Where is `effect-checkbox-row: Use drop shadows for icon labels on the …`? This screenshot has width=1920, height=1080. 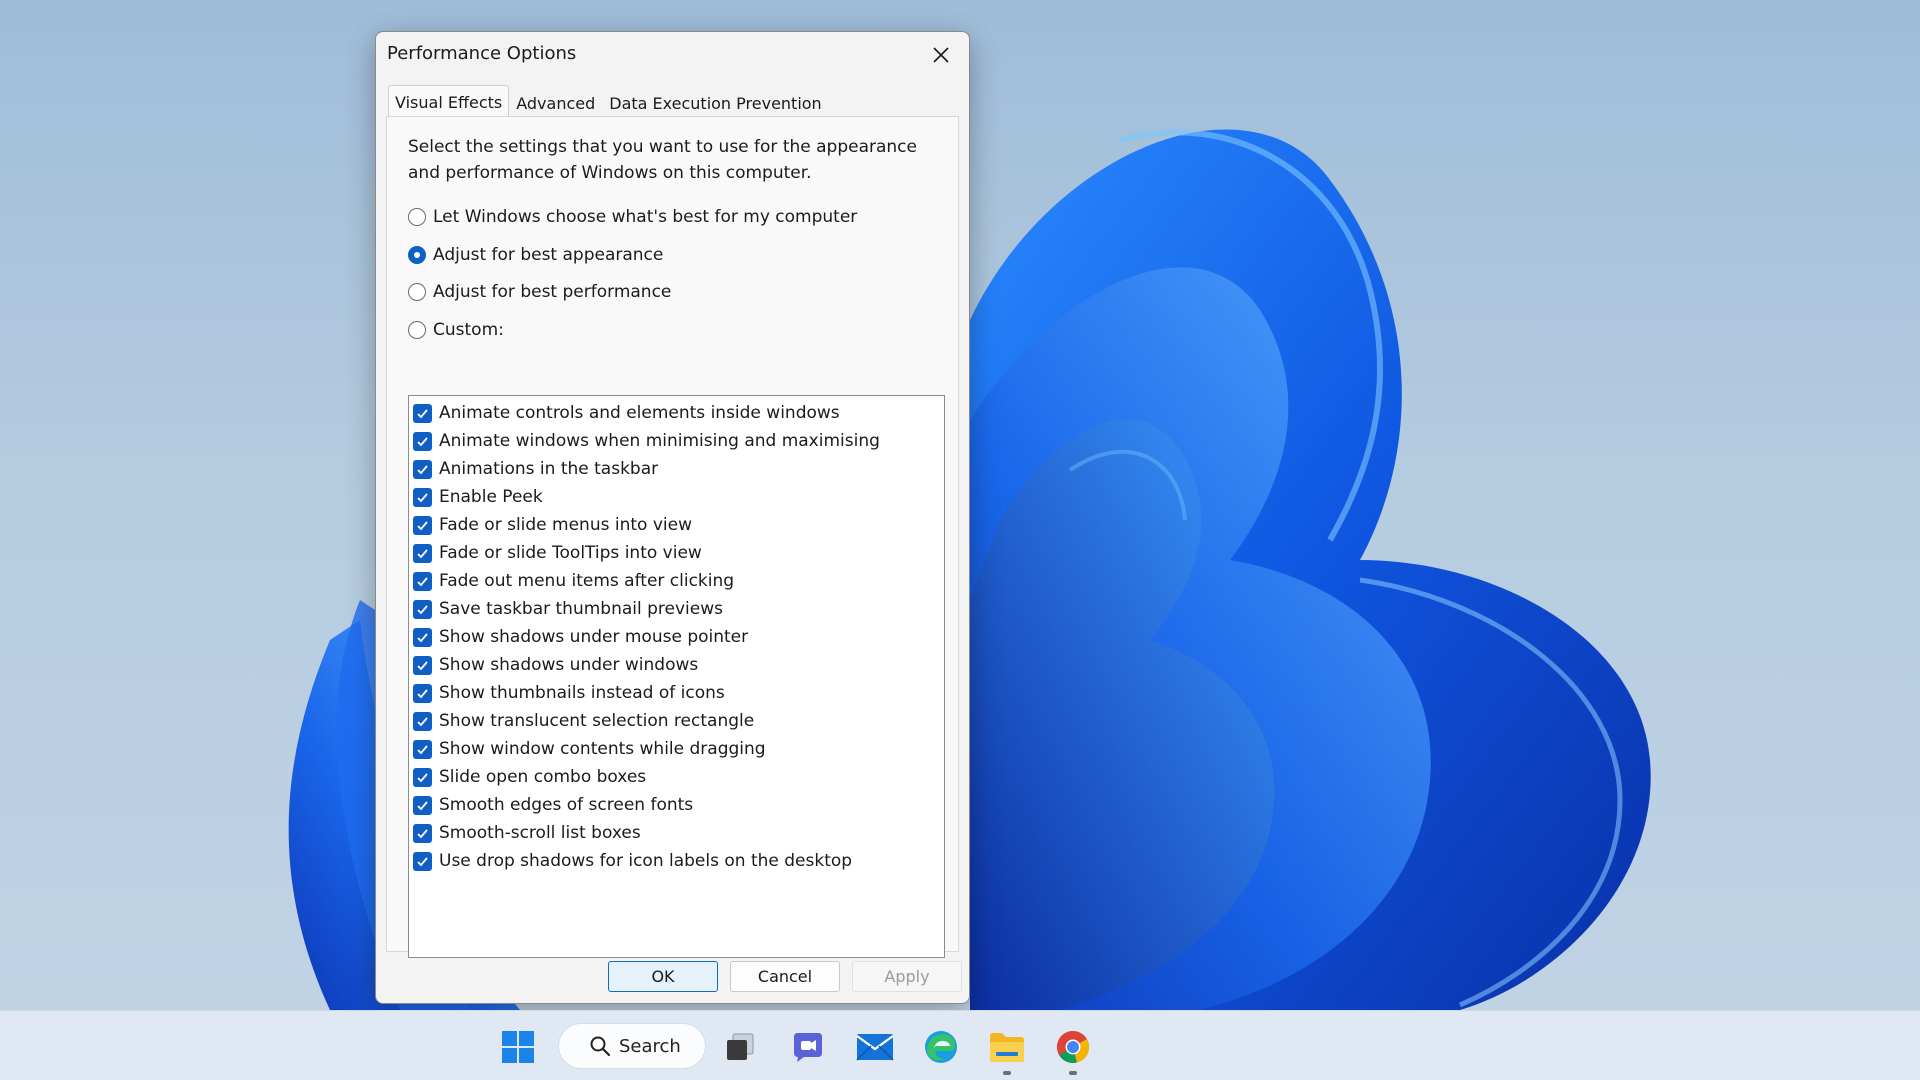
effect-checkbox-row: Use drop shadows for icon labels on the … is located at coordinates (675, 861).